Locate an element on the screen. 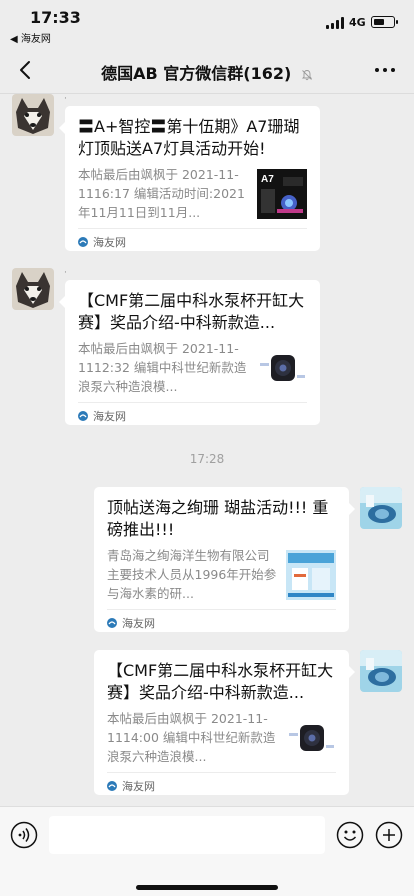  coral-salt-image is located at coordinates (311, 575).